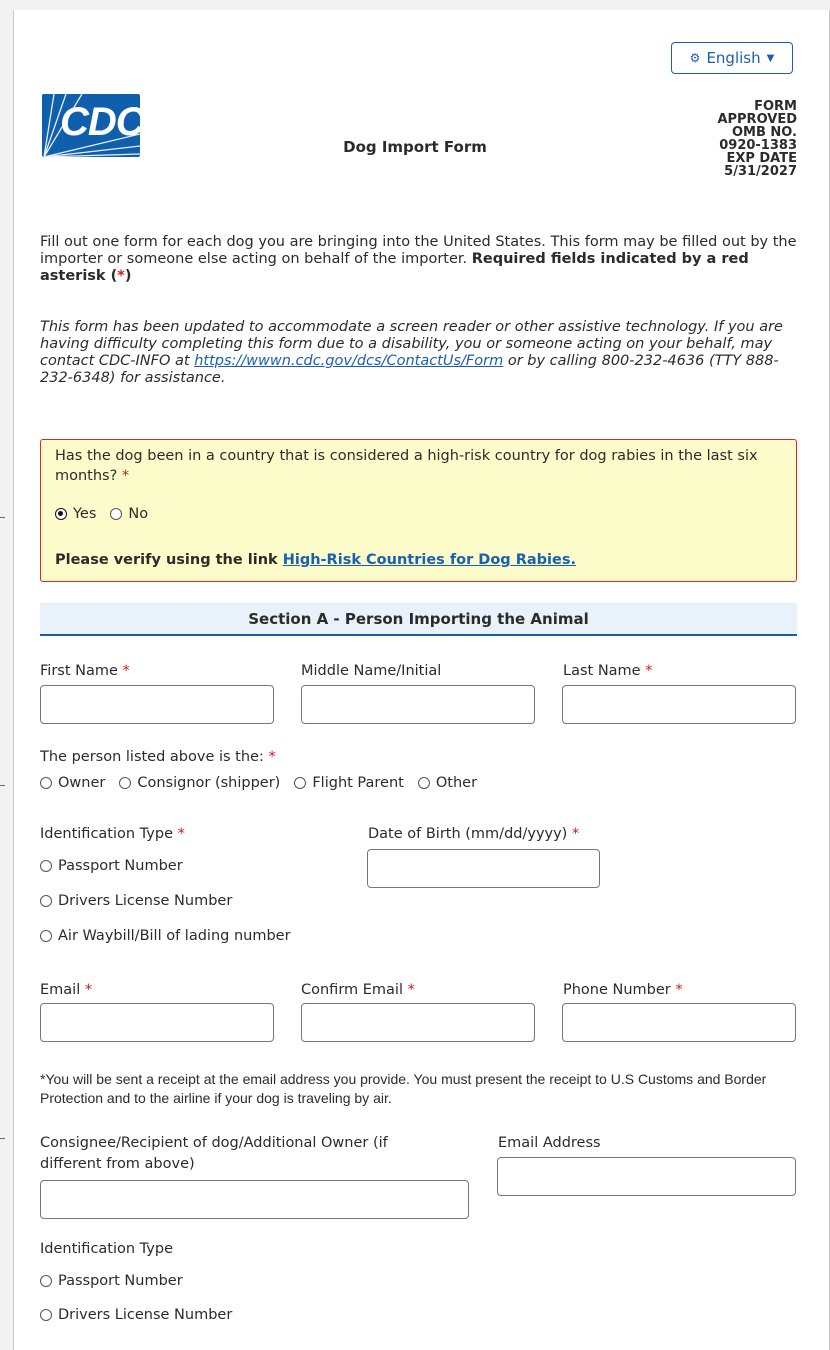  I want to click on consignee-email-input, so click(646, 1176).